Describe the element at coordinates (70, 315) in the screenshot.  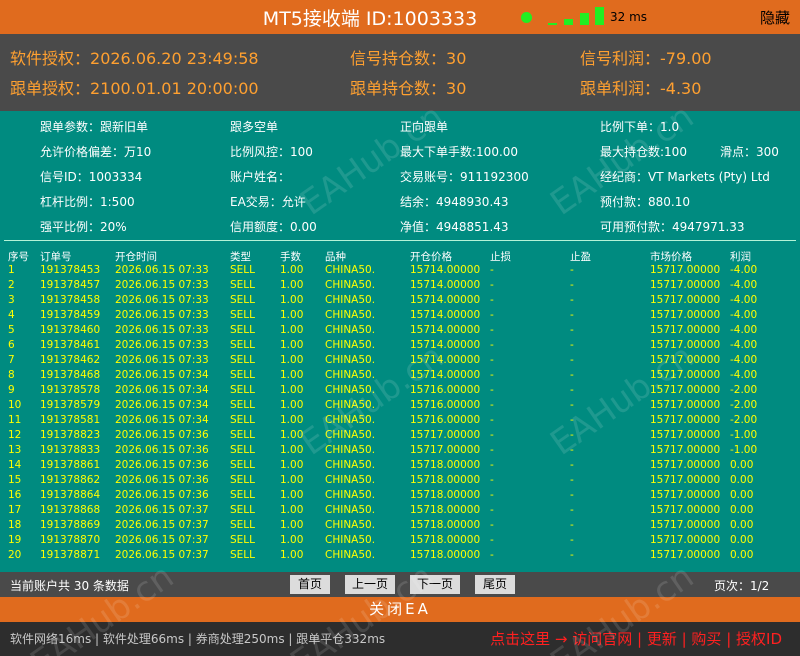
I see `col-order-id: 191378459` at that location.